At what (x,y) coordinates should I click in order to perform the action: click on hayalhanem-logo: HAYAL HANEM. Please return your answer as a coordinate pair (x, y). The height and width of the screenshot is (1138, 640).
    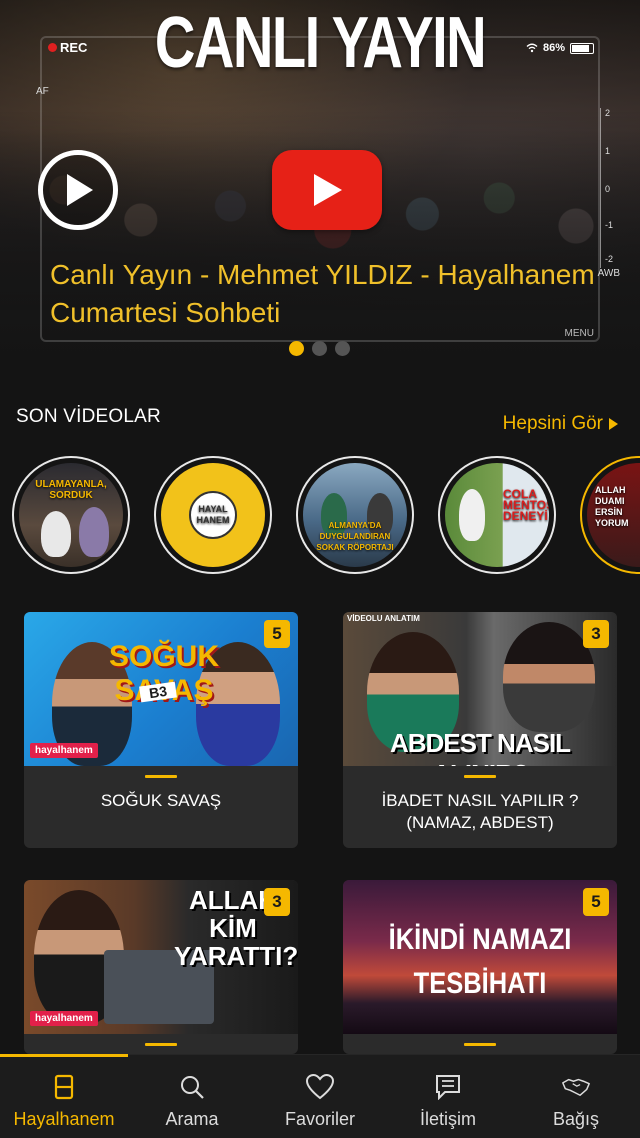
    Looking at the image, I should click on (213, 515).